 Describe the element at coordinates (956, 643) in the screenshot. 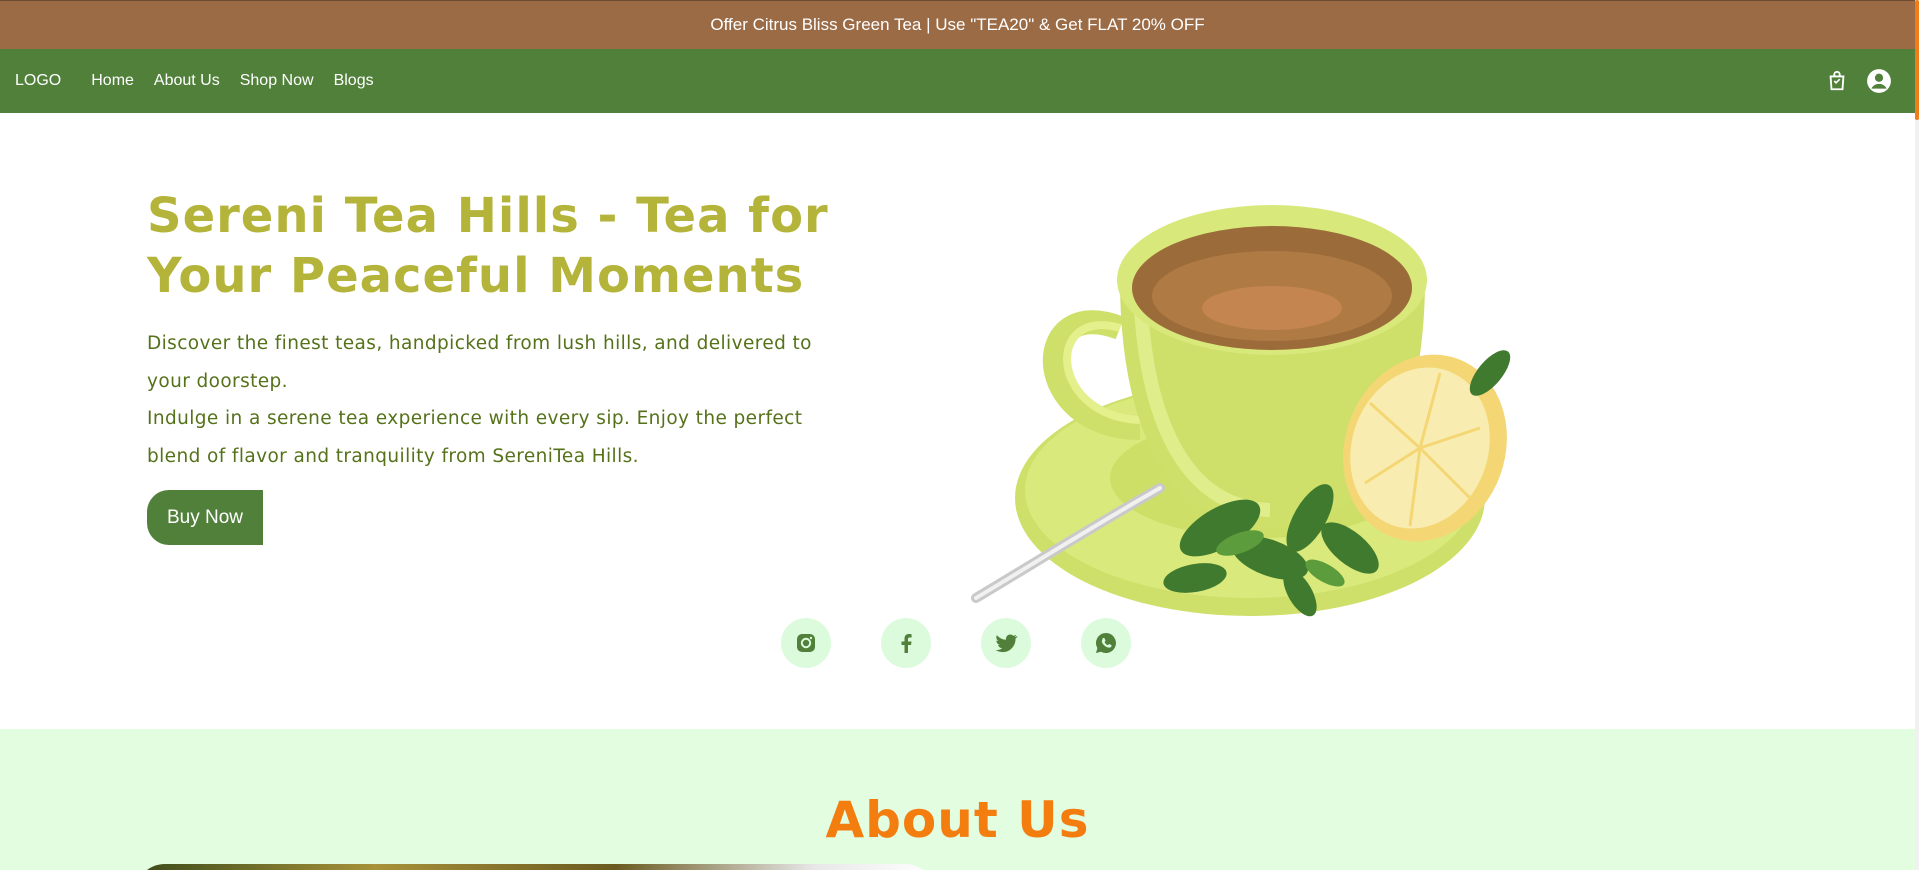

I see `social-links` at that location.